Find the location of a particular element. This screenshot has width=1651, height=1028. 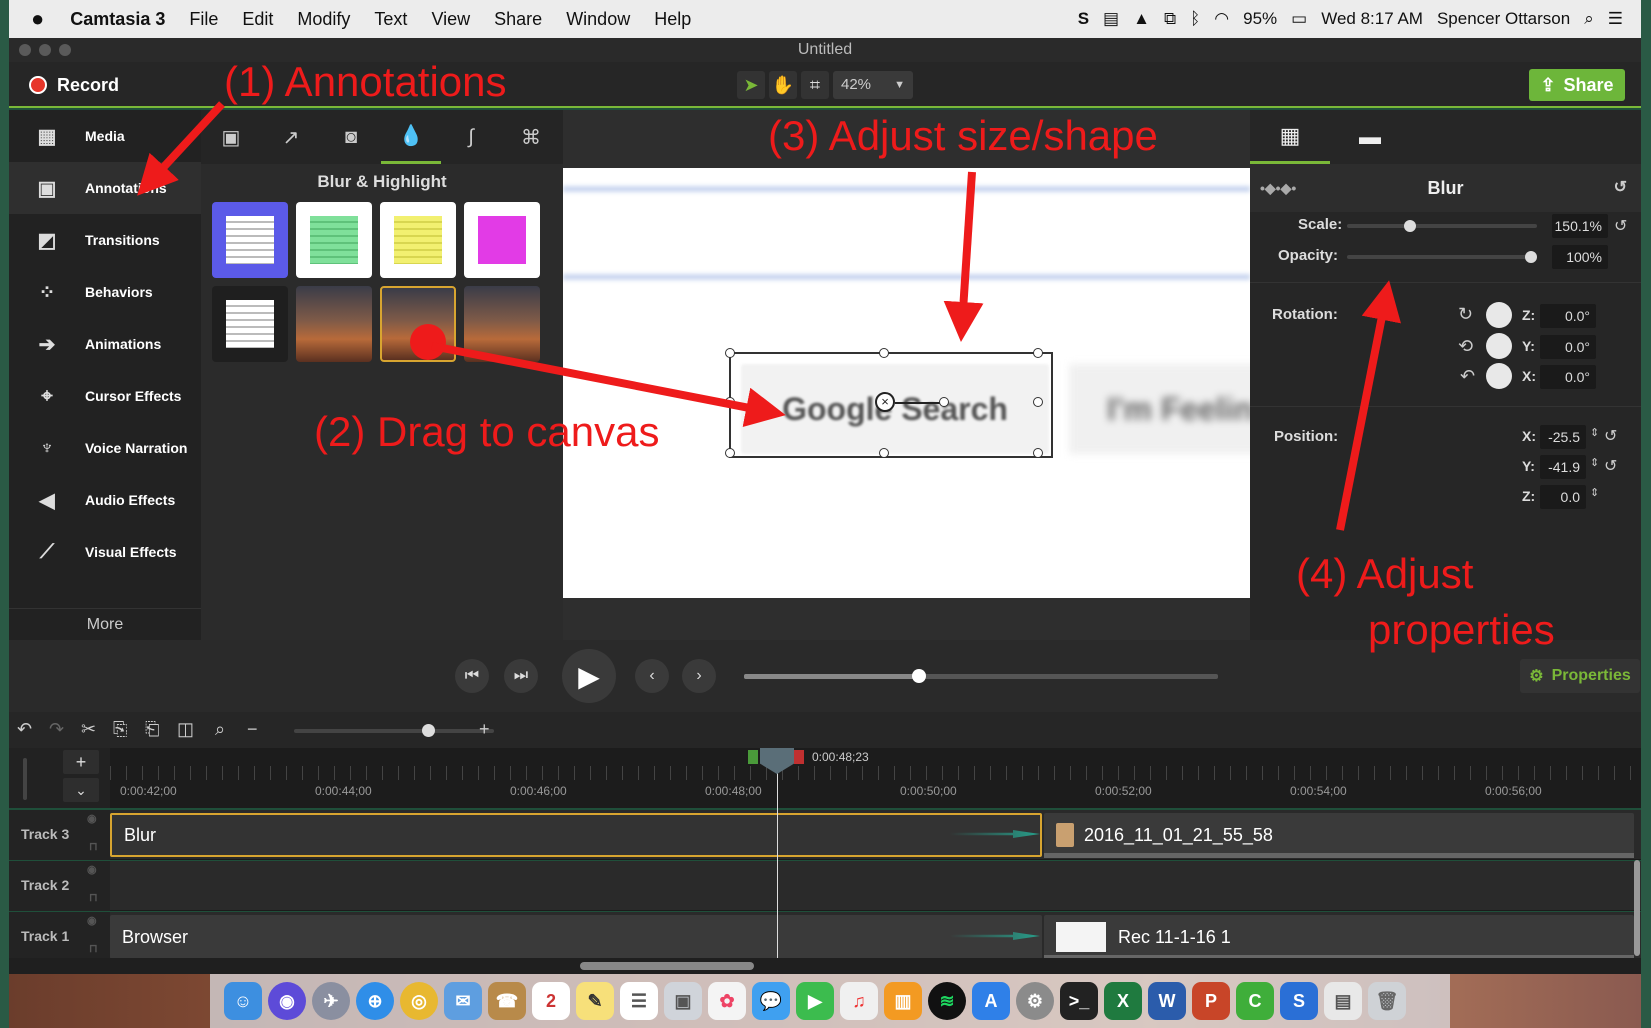

step1-label: (1) Annotations is located at coordinates (365, 81).